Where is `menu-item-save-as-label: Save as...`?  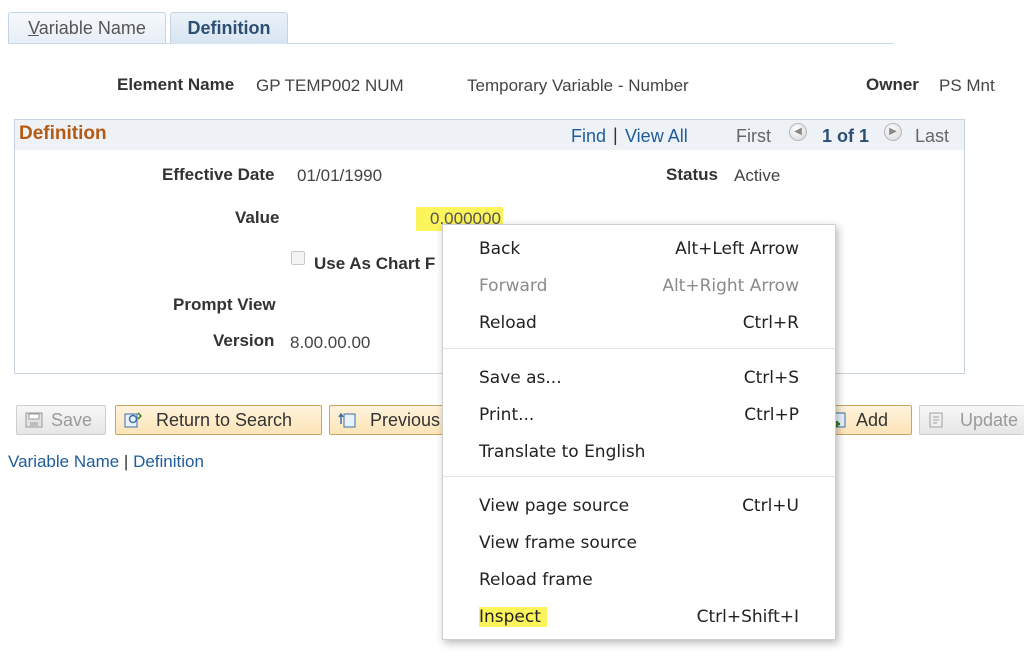
menu-item-save-as-label: Save as... is located at coordinates (520, 378).